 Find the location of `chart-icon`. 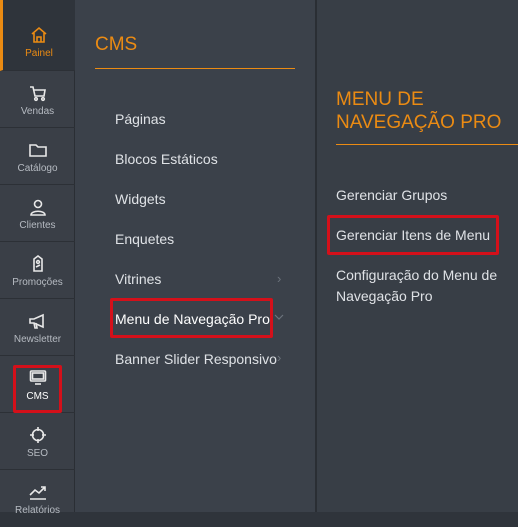

chart-icon is located at coordinates (37, 492).